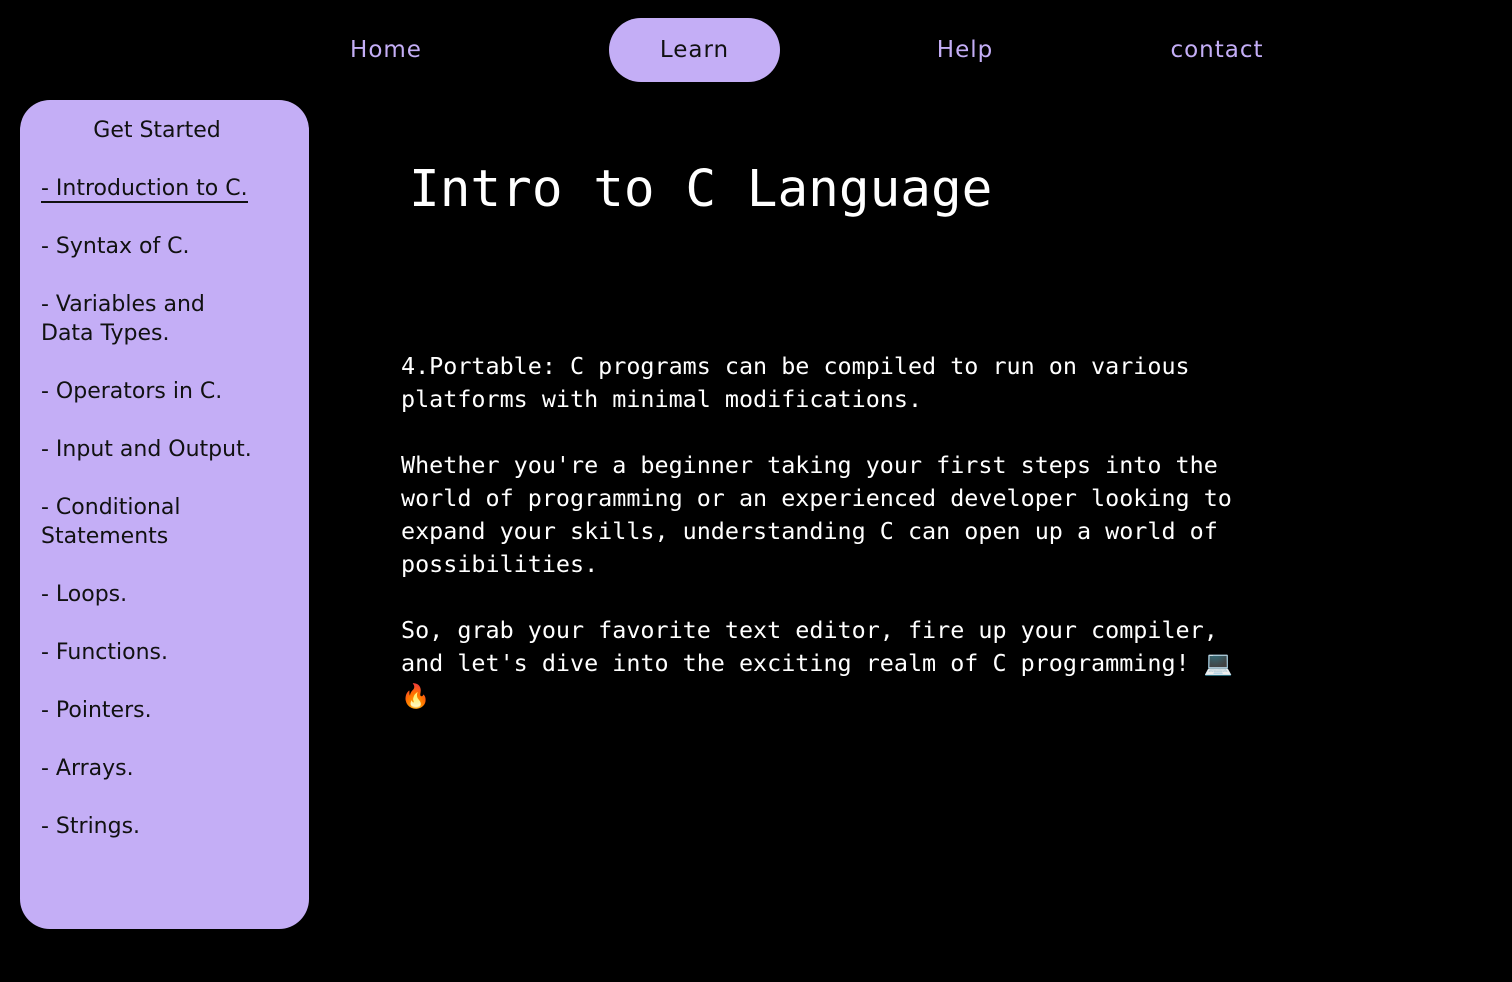 Image resolution: width=1512 pixels, height=982 pixels. What do you see at coordinates (111, 522) in the screenshot?
I see `sidebar-item-label: - Conditional Statements` at bounding box center [111, 522].